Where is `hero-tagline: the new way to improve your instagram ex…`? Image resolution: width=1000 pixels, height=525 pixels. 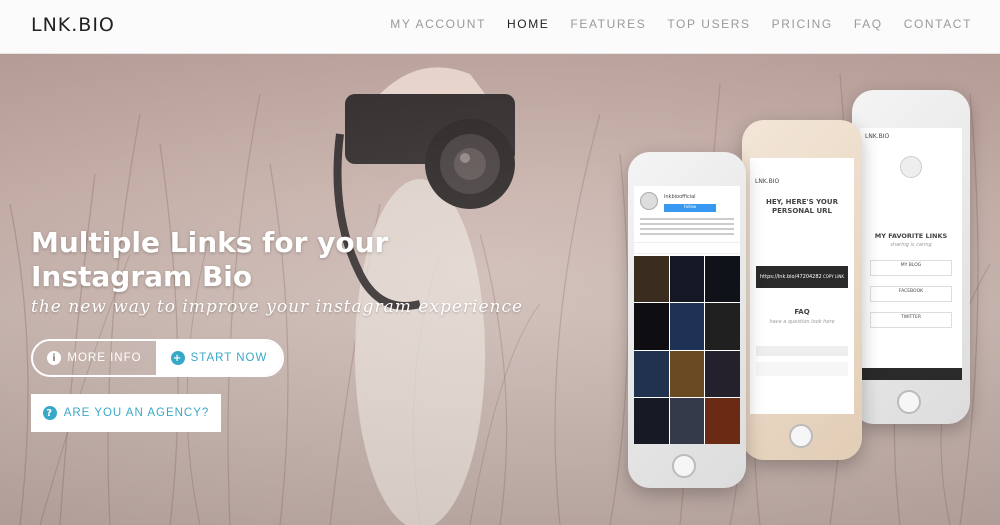
hero-tagline: the new way to improve your instagram ex… is located at coordinates (277, 307).